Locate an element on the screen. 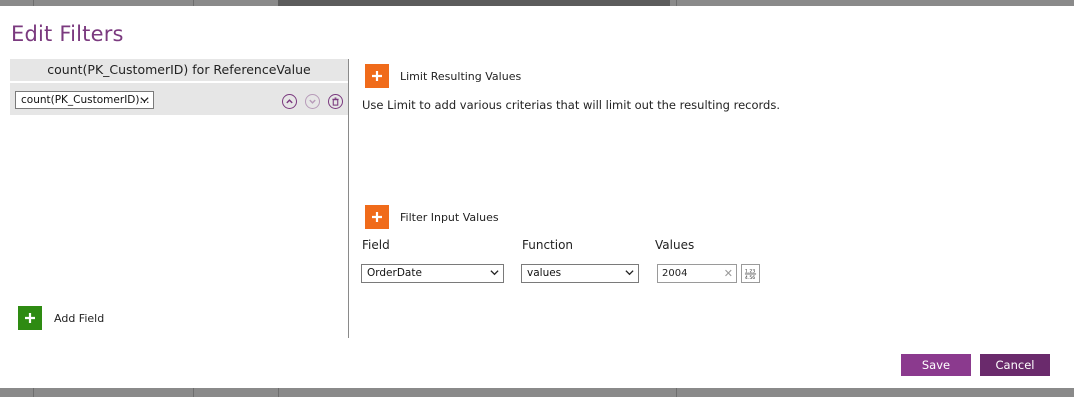 Image resolution: width=1074 pixels, height=397 pixels. dialog-title: Edit Filters is located at coordinates (67, 34).